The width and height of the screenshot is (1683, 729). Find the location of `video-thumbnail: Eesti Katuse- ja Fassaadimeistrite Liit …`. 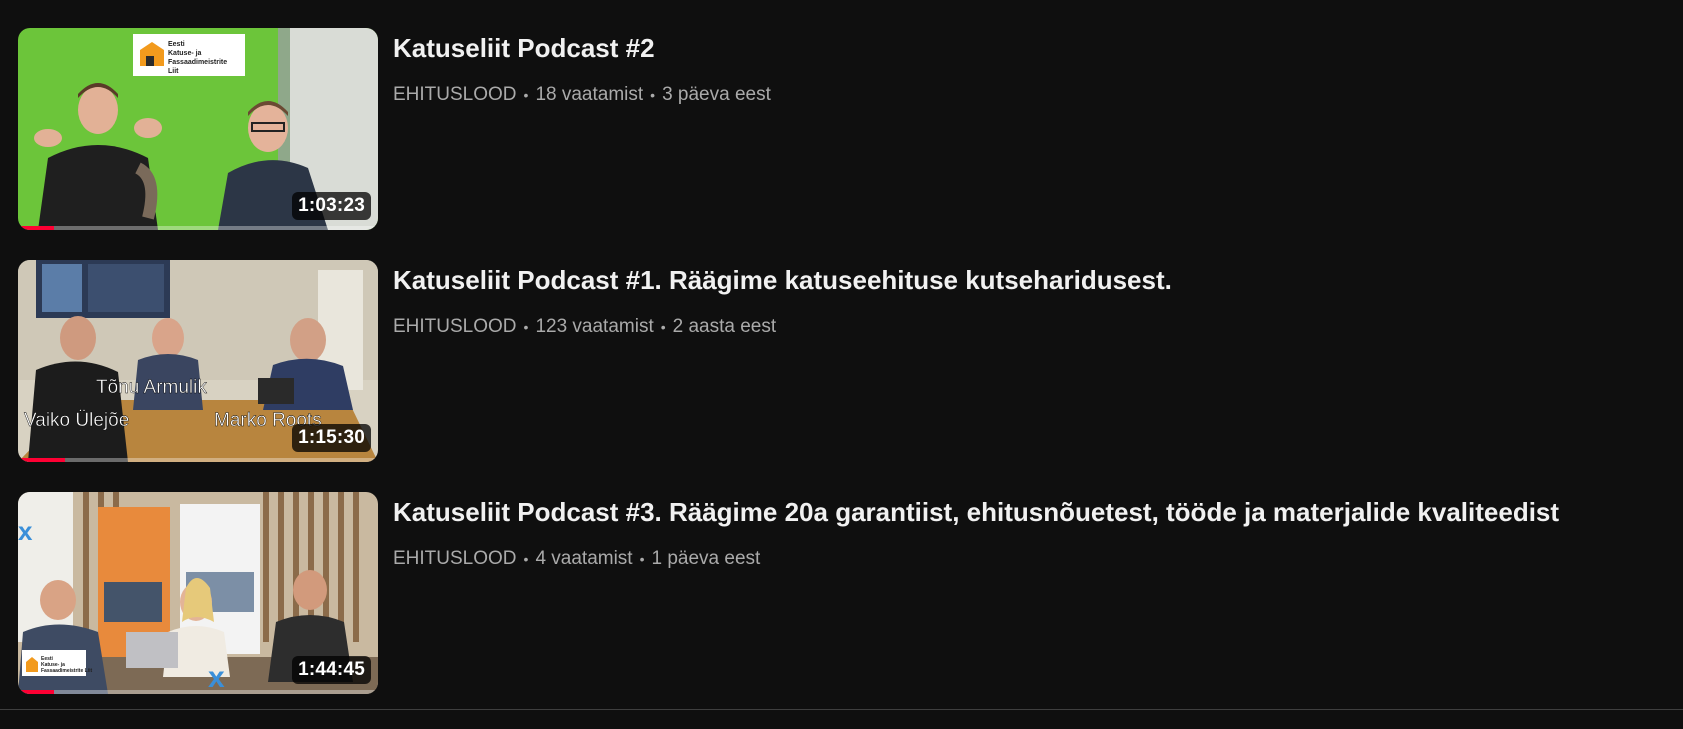

video-thumbnail: Eesti Katuse- ja Fassaadimeistrite Liit … is located at coordinates (198, 593).